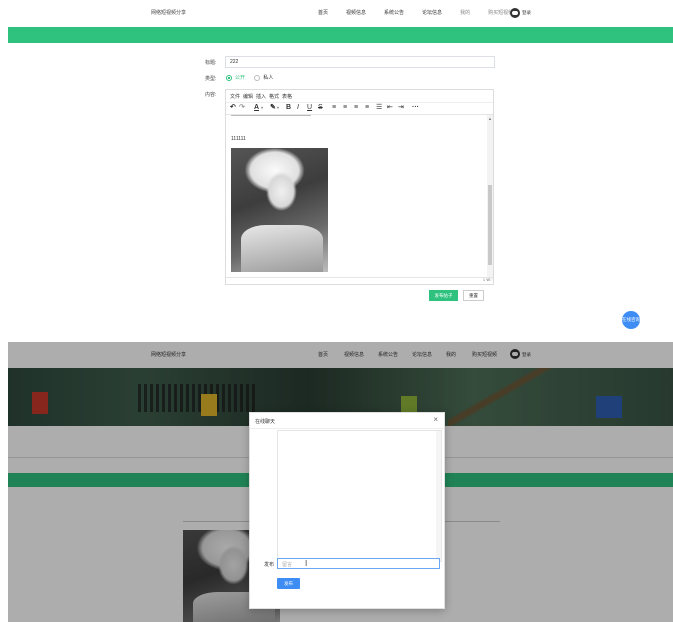  I want to click on login-link: 登录, so click(526, 13).